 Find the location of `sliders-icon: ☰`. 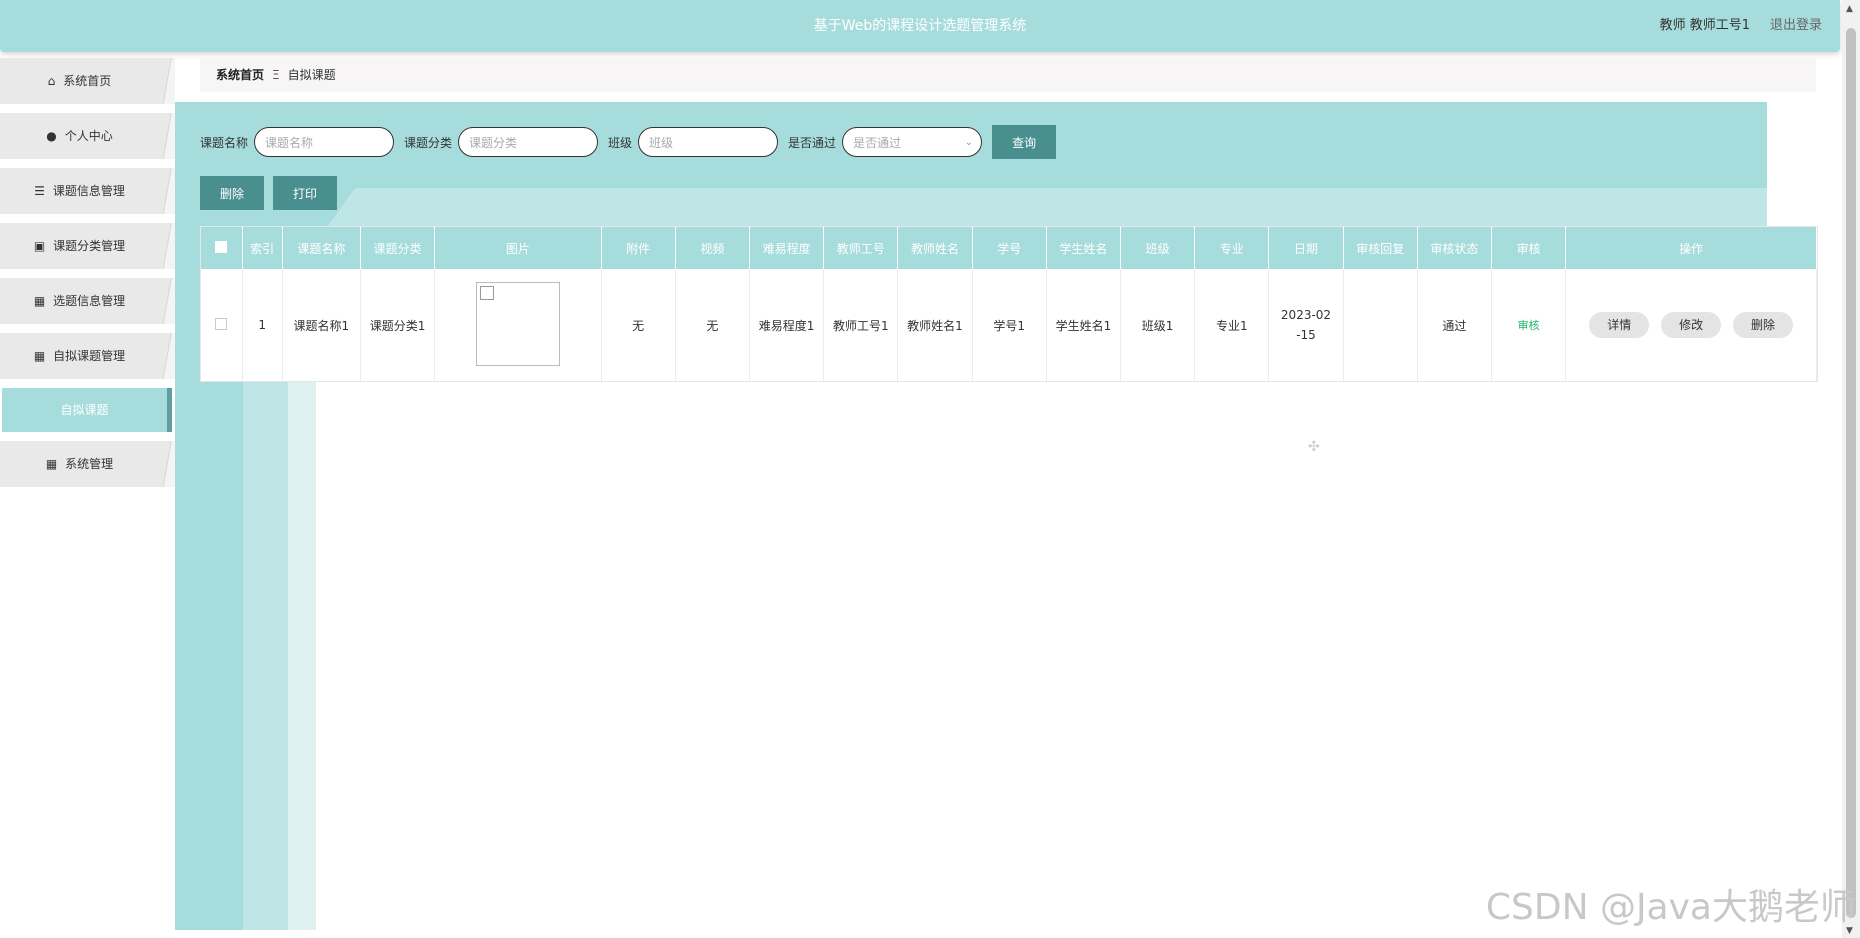

sliders-icon: ☰ is located at coordinates (39, 191).